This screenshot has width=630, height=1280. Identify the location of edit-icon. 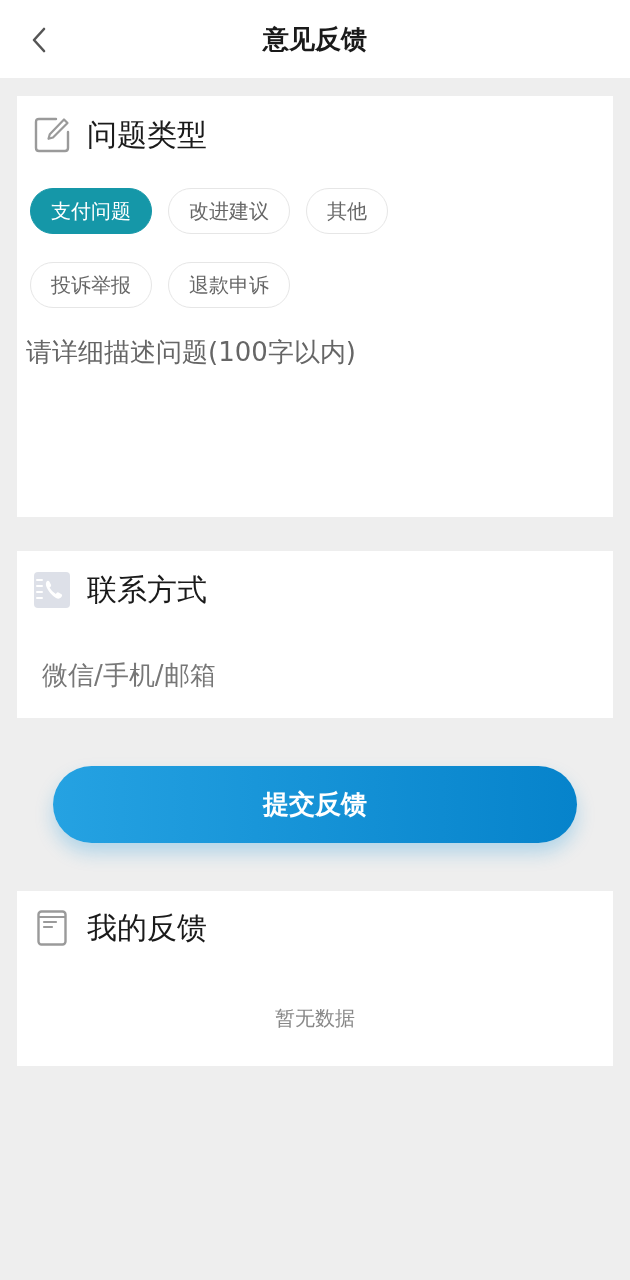
(52, 135).